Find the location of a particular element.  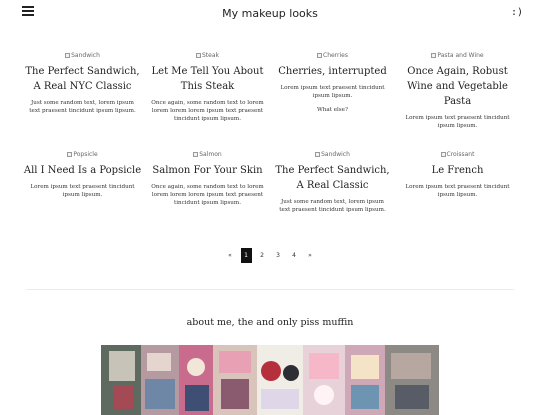

post-title: The Perfect Sandwich, A Real NYC Classic is located at coordinates (82, 79).